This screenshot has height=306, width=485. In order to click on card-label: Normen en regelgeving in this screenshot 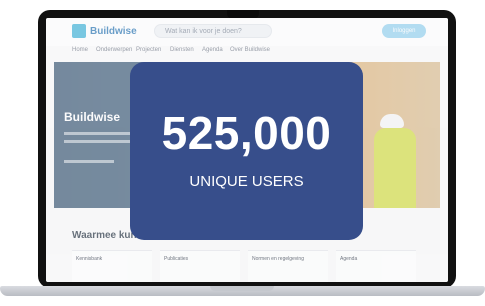, I will do `click(278, 259)`.